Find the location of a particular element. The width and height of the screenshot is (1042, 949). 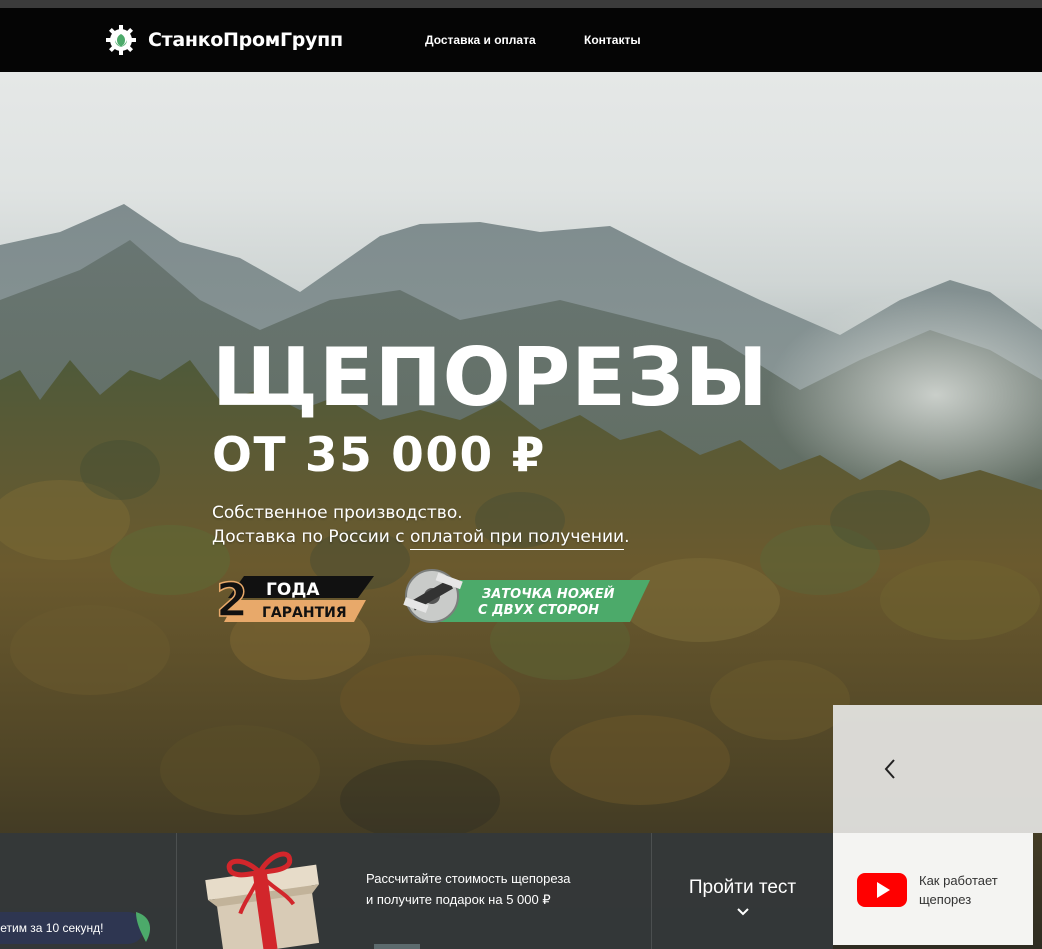

scroll-indicator is located at coordinates (397, 946).